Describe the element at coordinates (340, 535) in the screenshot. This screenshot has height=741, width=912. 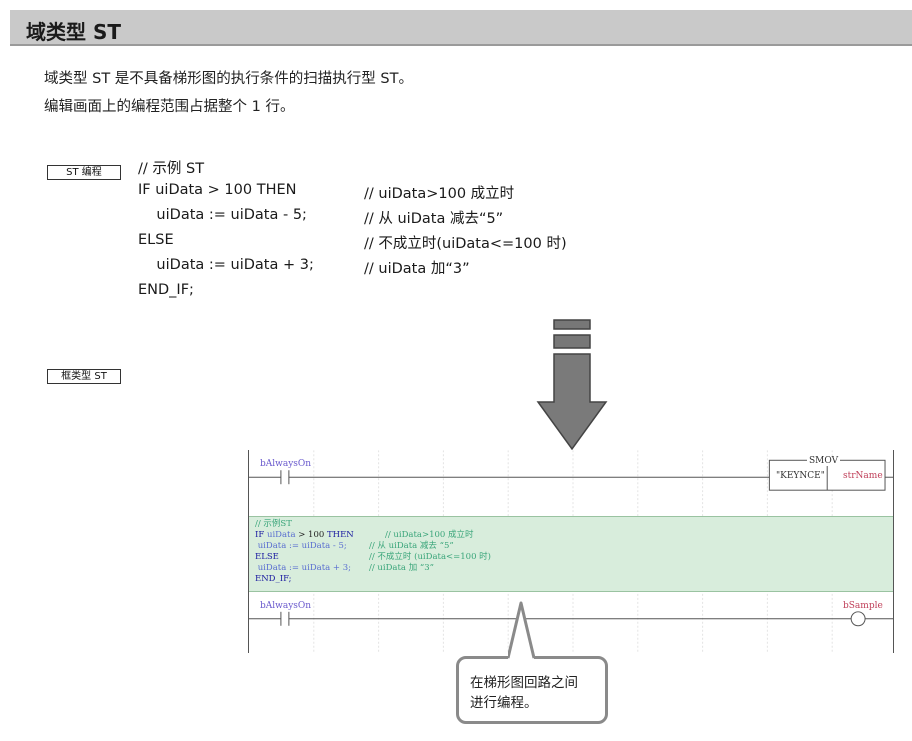
I see `st-then-keyword: THEN` at that location.